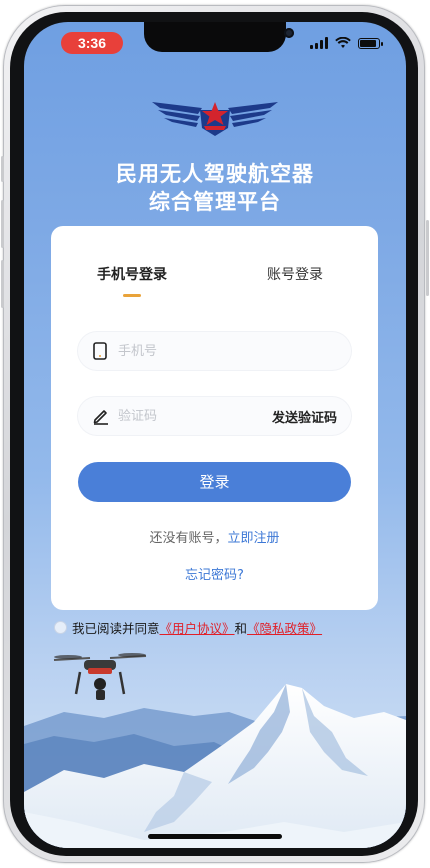  I want to click on user-agreement-link: 《用户协议》, so click(197, 627).